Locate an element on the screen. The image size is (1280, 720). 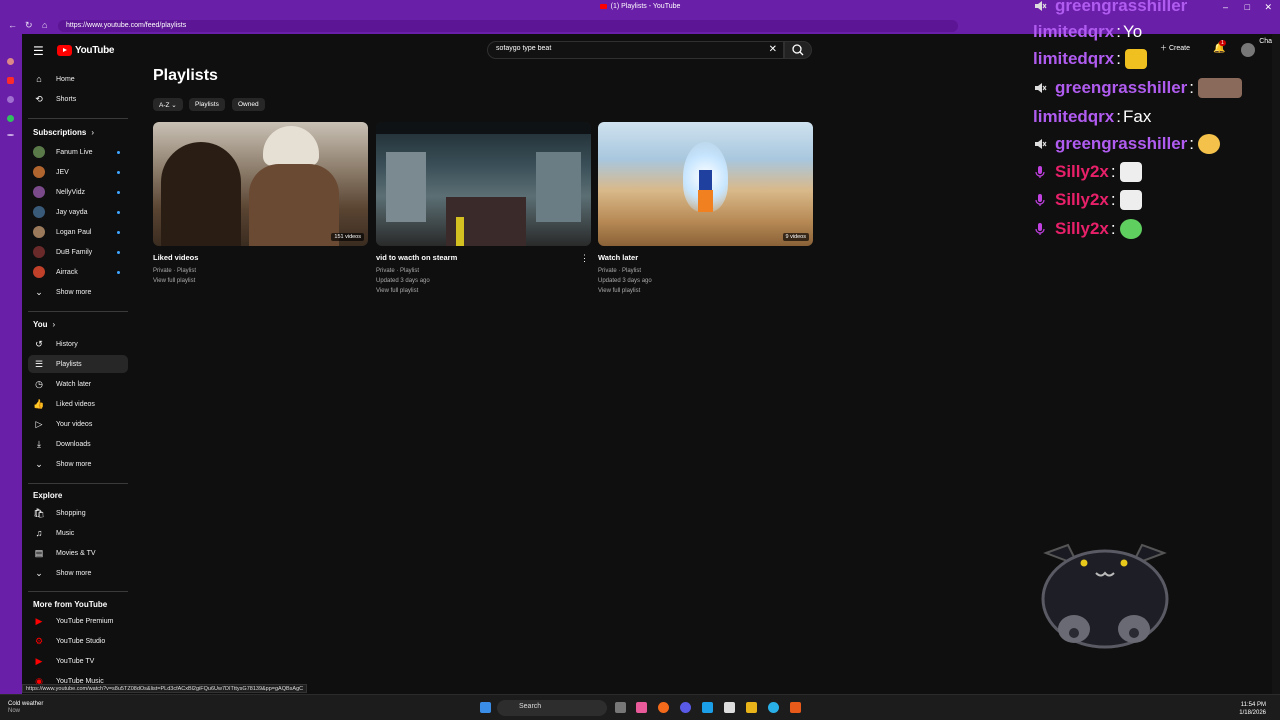
subscriptions-show-more: ⌄ Show more is located at coordinates (78, 292).